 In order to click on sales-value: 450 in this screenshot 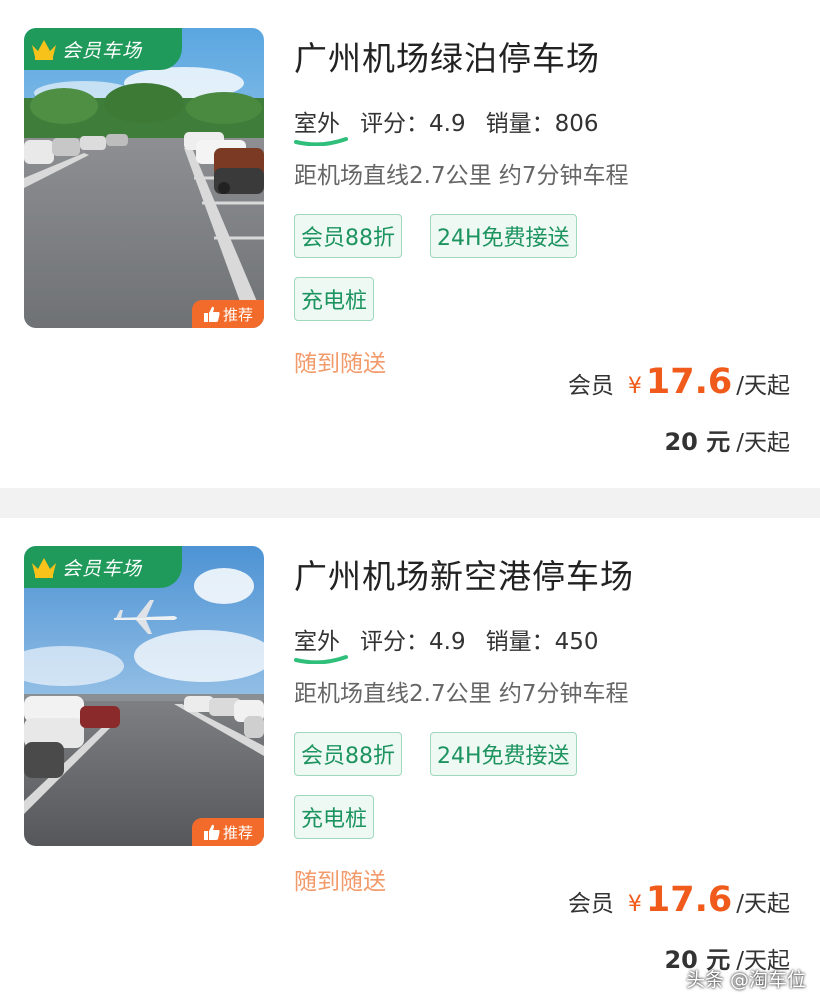, I will do `click(576, 642)`.